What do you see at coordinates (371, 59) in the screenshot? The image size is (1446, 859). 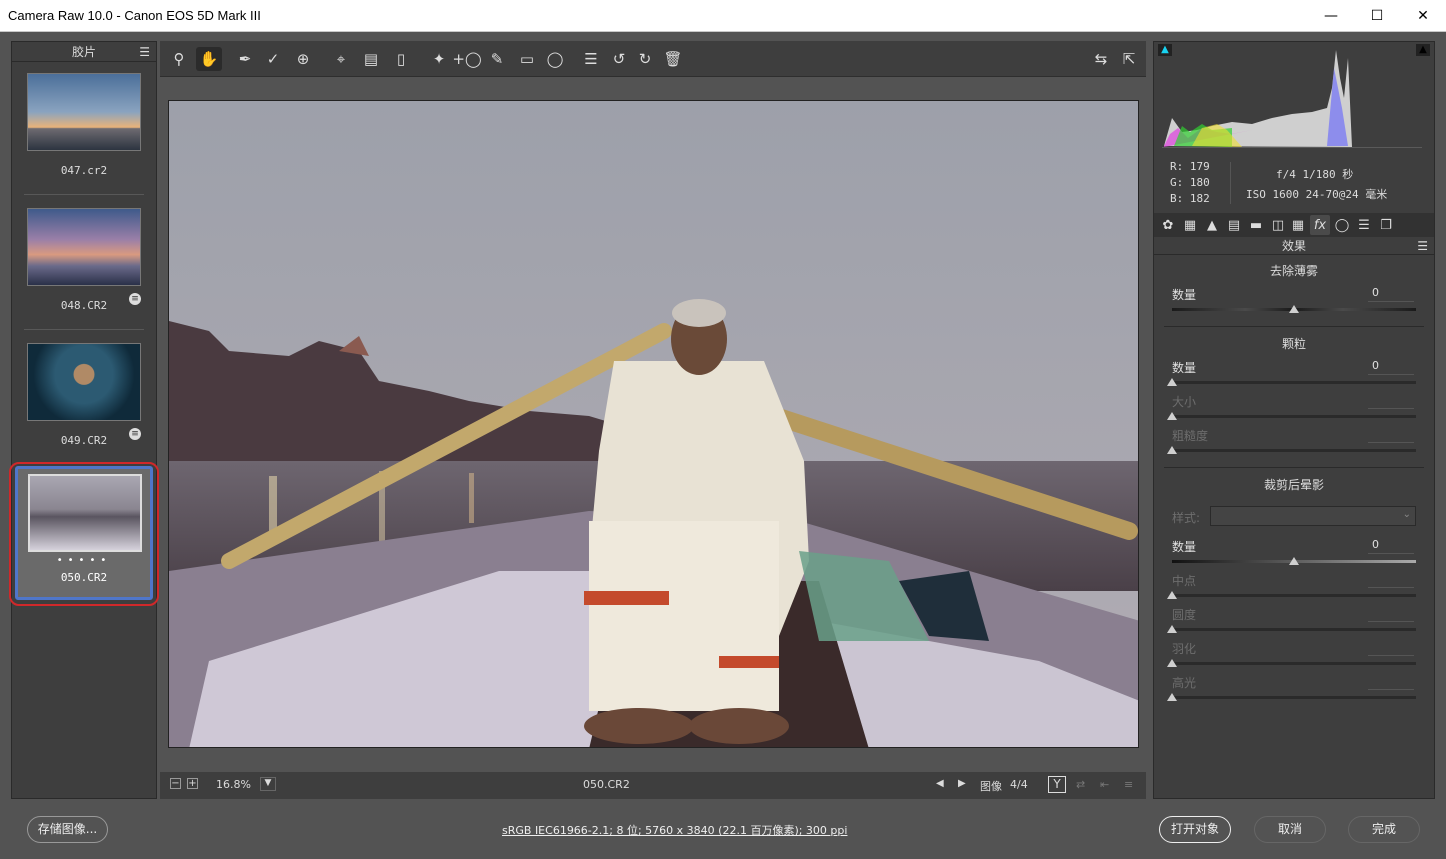 I see `straighten-icon: ▤` at bounding box center [371, 59].